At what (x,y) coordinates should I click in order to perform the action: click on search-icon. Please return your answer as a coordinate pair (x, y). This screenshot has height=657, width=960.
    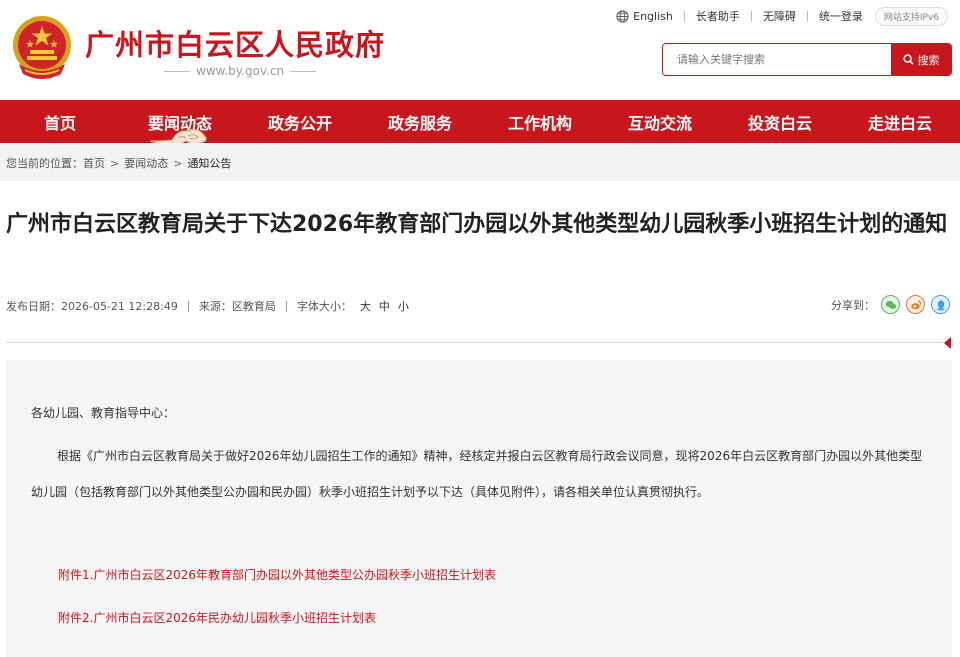
    Looking at the image, I should click on (908, 59).